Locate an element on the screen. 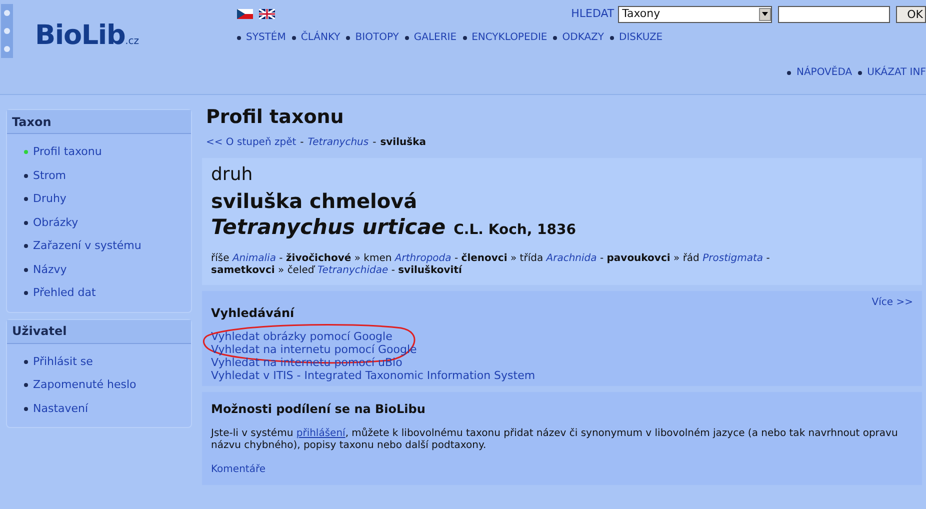  panel-header: Uživatel is located at coordinates (99, 332).